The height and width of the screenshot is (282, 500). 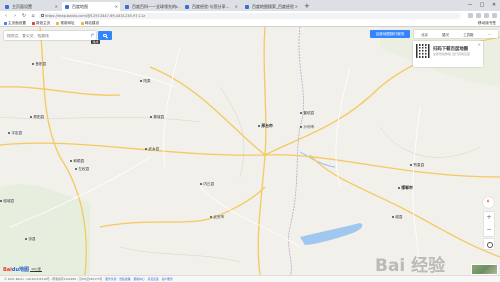 I want to click on directions-icon: ↱, so click(x=92, y=36).